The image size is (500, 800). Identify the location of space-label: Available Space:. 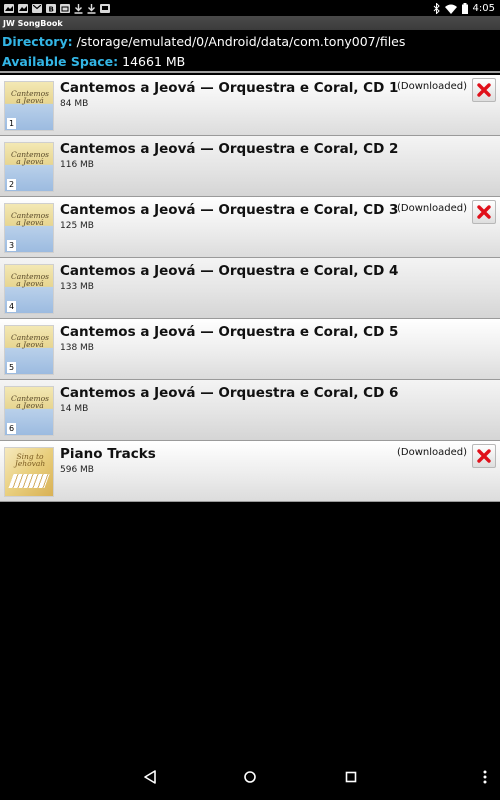
(60, 61).